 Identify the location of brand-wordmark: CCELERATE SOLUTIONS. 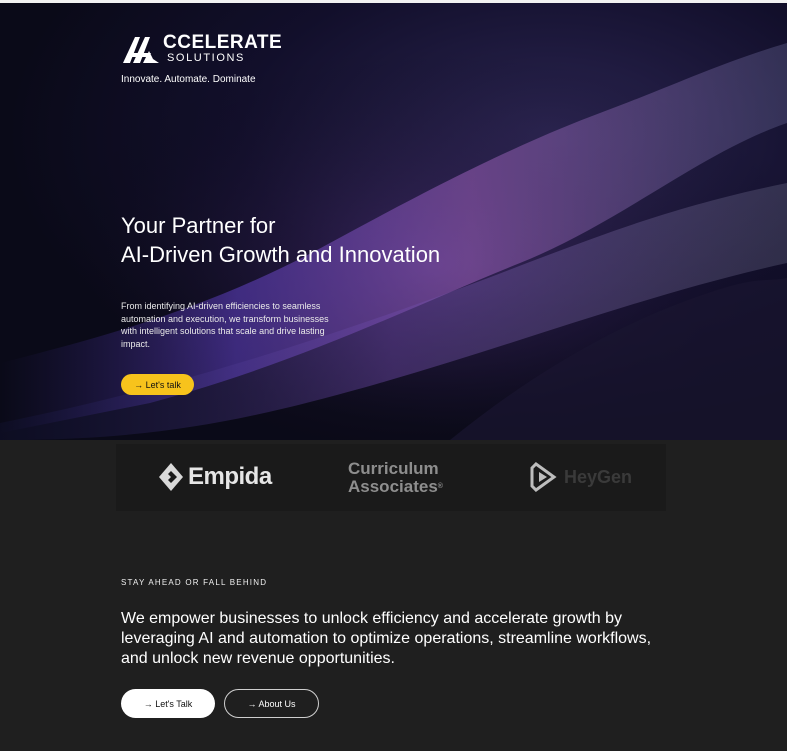
(223, 48).